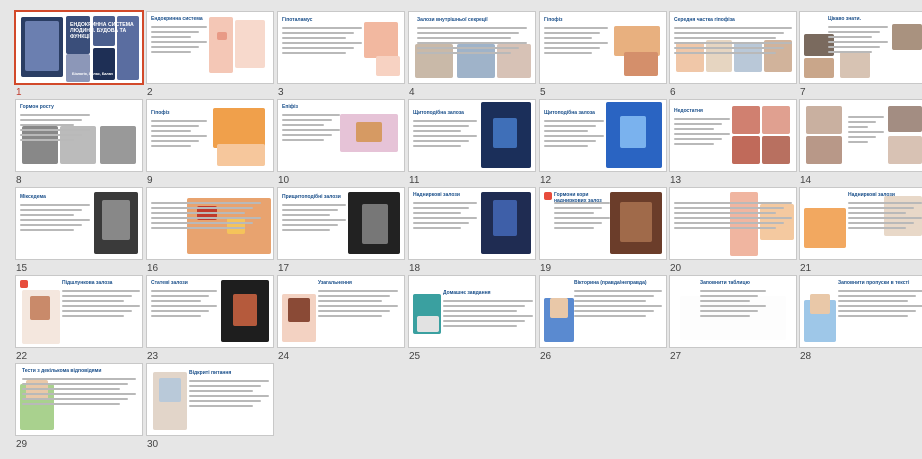 The image size is (922, 459). Describe the element at coordinates (472, 223) in the screenshot. I see `slide-preview: Надниркові залози` at that location.